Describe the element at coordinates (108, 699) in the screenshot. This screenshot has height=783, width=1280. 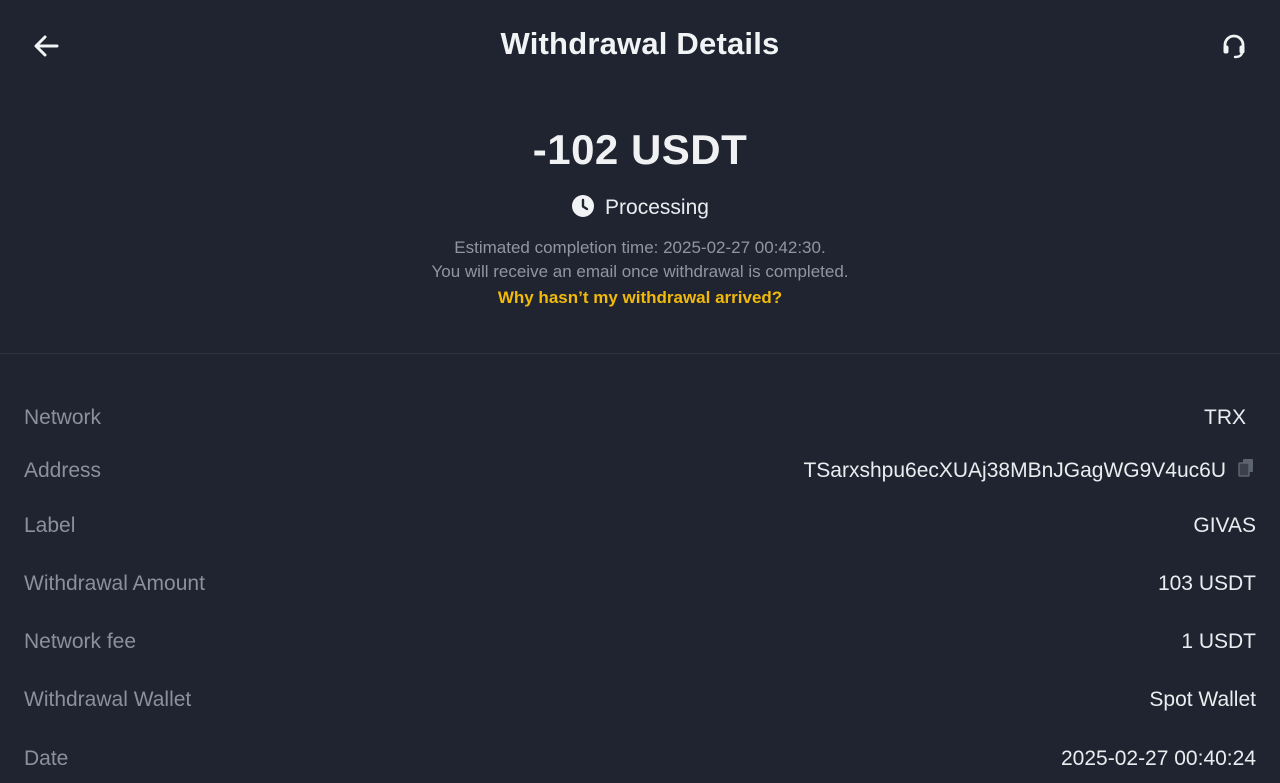
I see `withdrawal-wallet-label: Withdrawal Wallet` at that location.